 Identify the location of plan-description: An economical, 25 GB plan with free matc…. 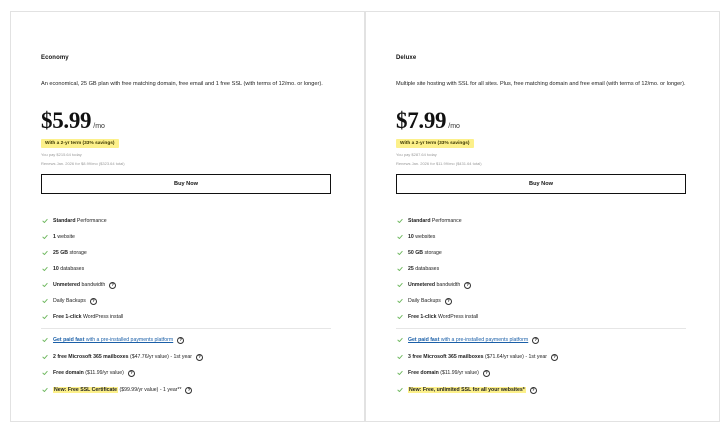
(182, 84).